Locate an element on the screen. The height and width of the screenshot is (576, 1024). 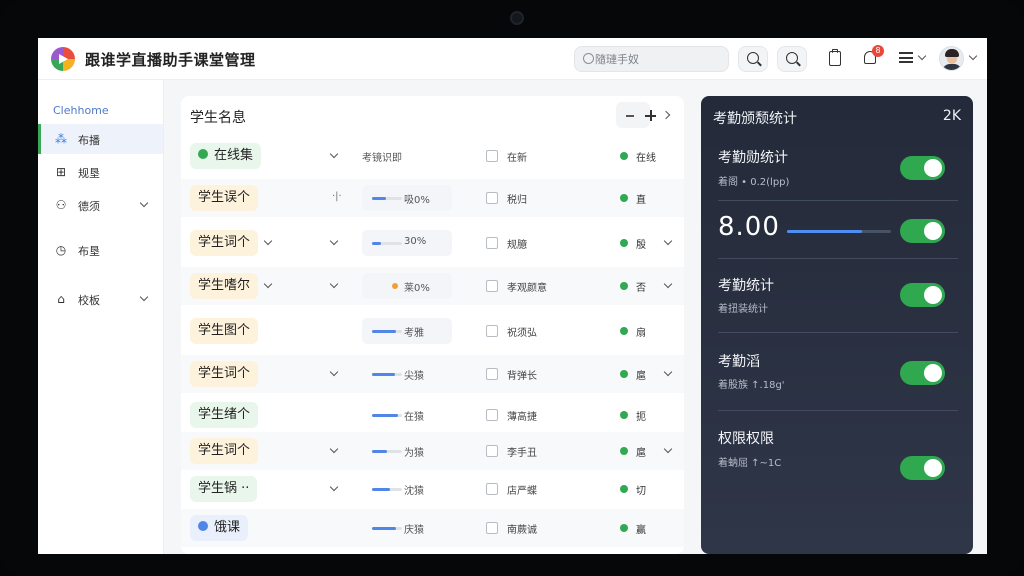
table-row: 饿课 庆猿 南蕨诚 赢 is located at coordinates (432, 528).